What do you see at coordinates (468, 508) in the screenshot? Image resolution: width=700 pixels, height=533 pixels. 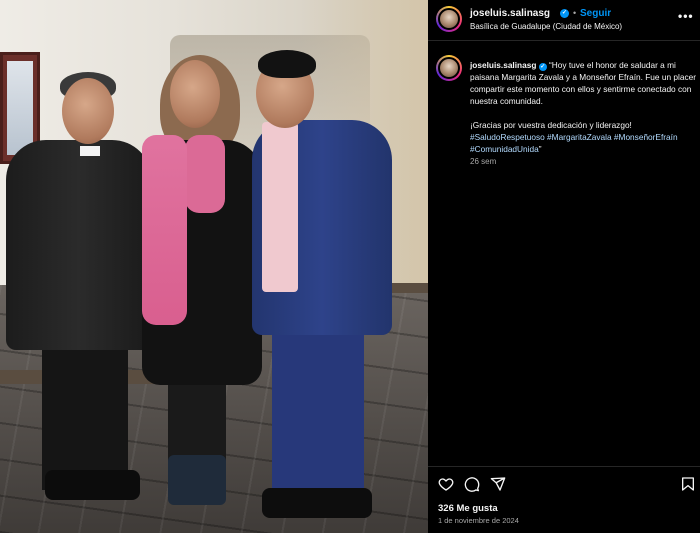 I see `likes-count: 326 Me gusta` at bounding box center [468, 508].